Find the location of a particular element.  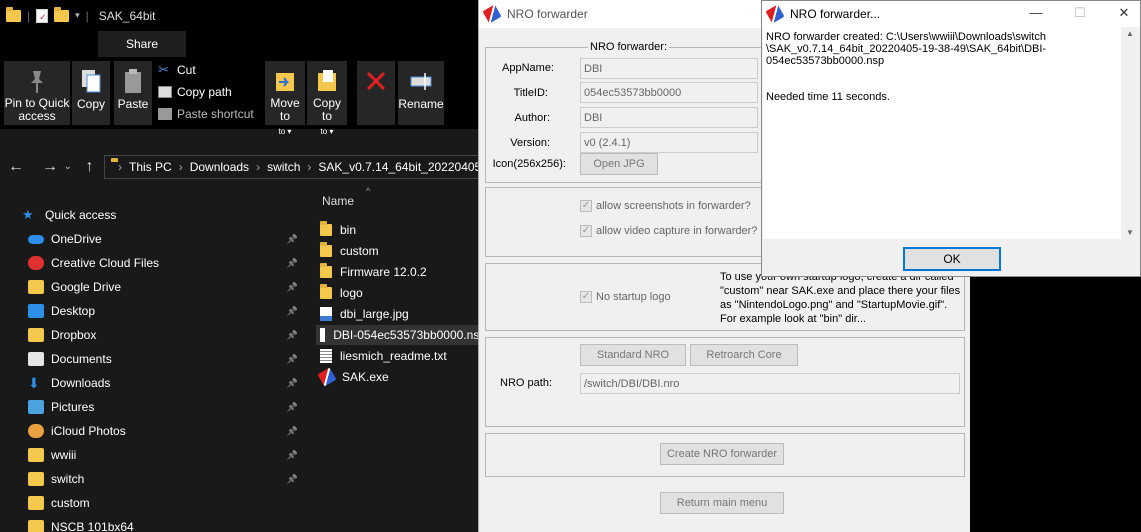

file-list-item: custom is located at coordinates (349, 251).